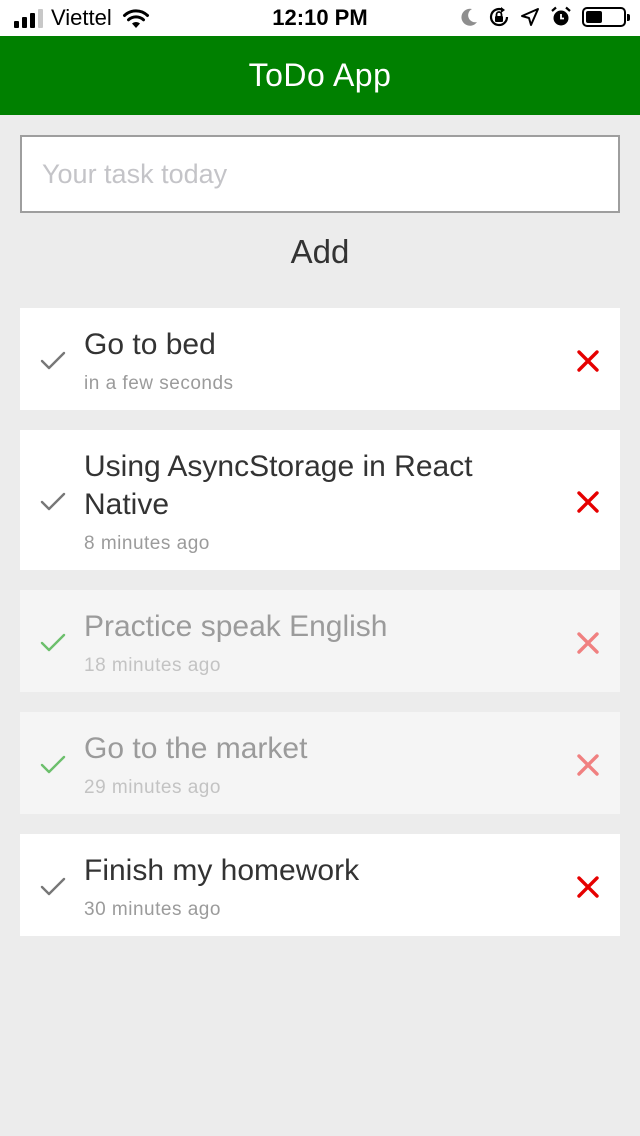 This screenshot has width=640, height=1136. I want to click on rotation-lock-icon, so click(499, 17).